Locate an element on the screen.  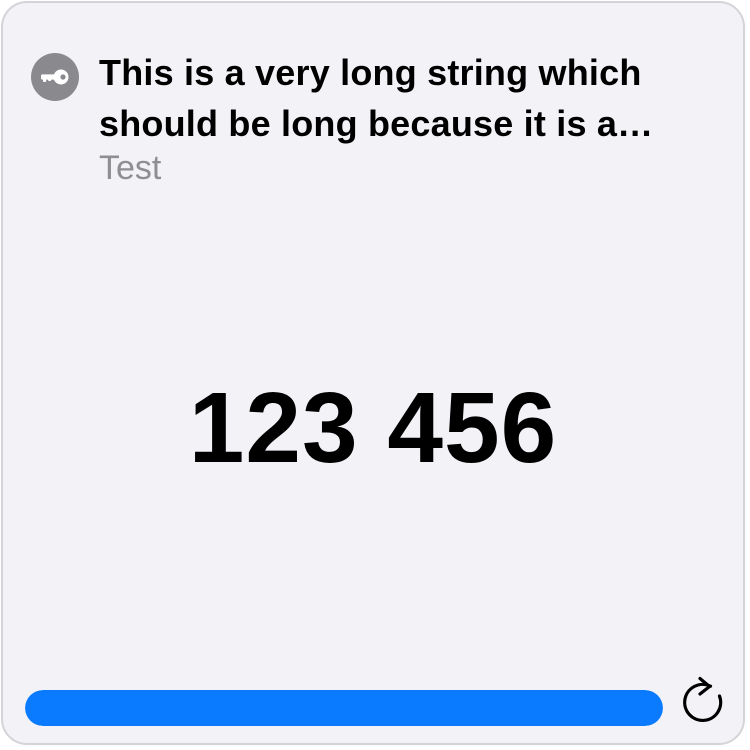
refresh-icon is located at coordinates (703, 699).